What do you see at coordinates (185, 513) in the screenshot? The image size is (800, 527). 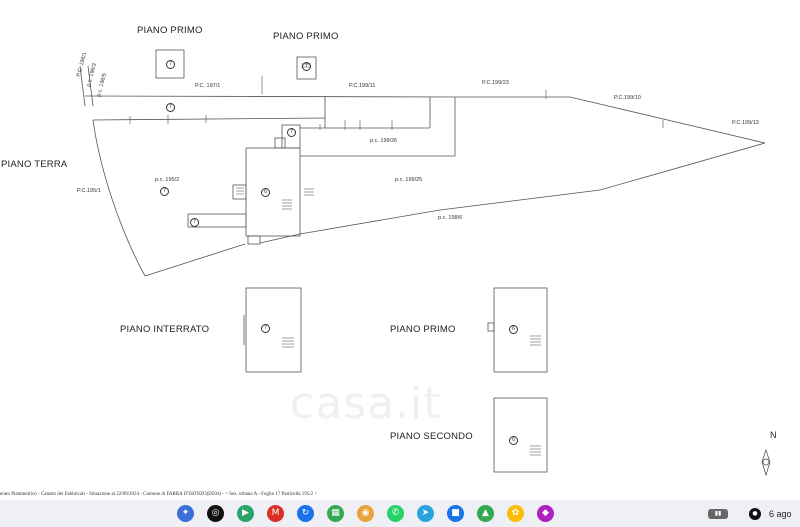 I see `assistant-icon: ✦` at bounding box center [185, 513].